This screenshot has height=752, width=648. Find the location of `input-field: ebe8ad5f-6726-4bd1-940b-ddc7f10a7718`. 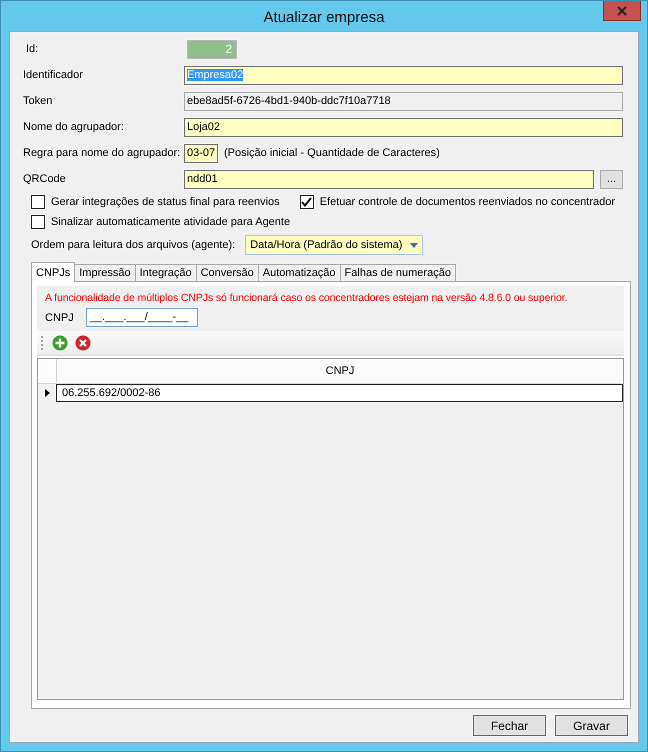

input-field: ebe8ad5f-6726-4bd1-940b-ddc7f10a7718 is located at coordinates (403, 101).